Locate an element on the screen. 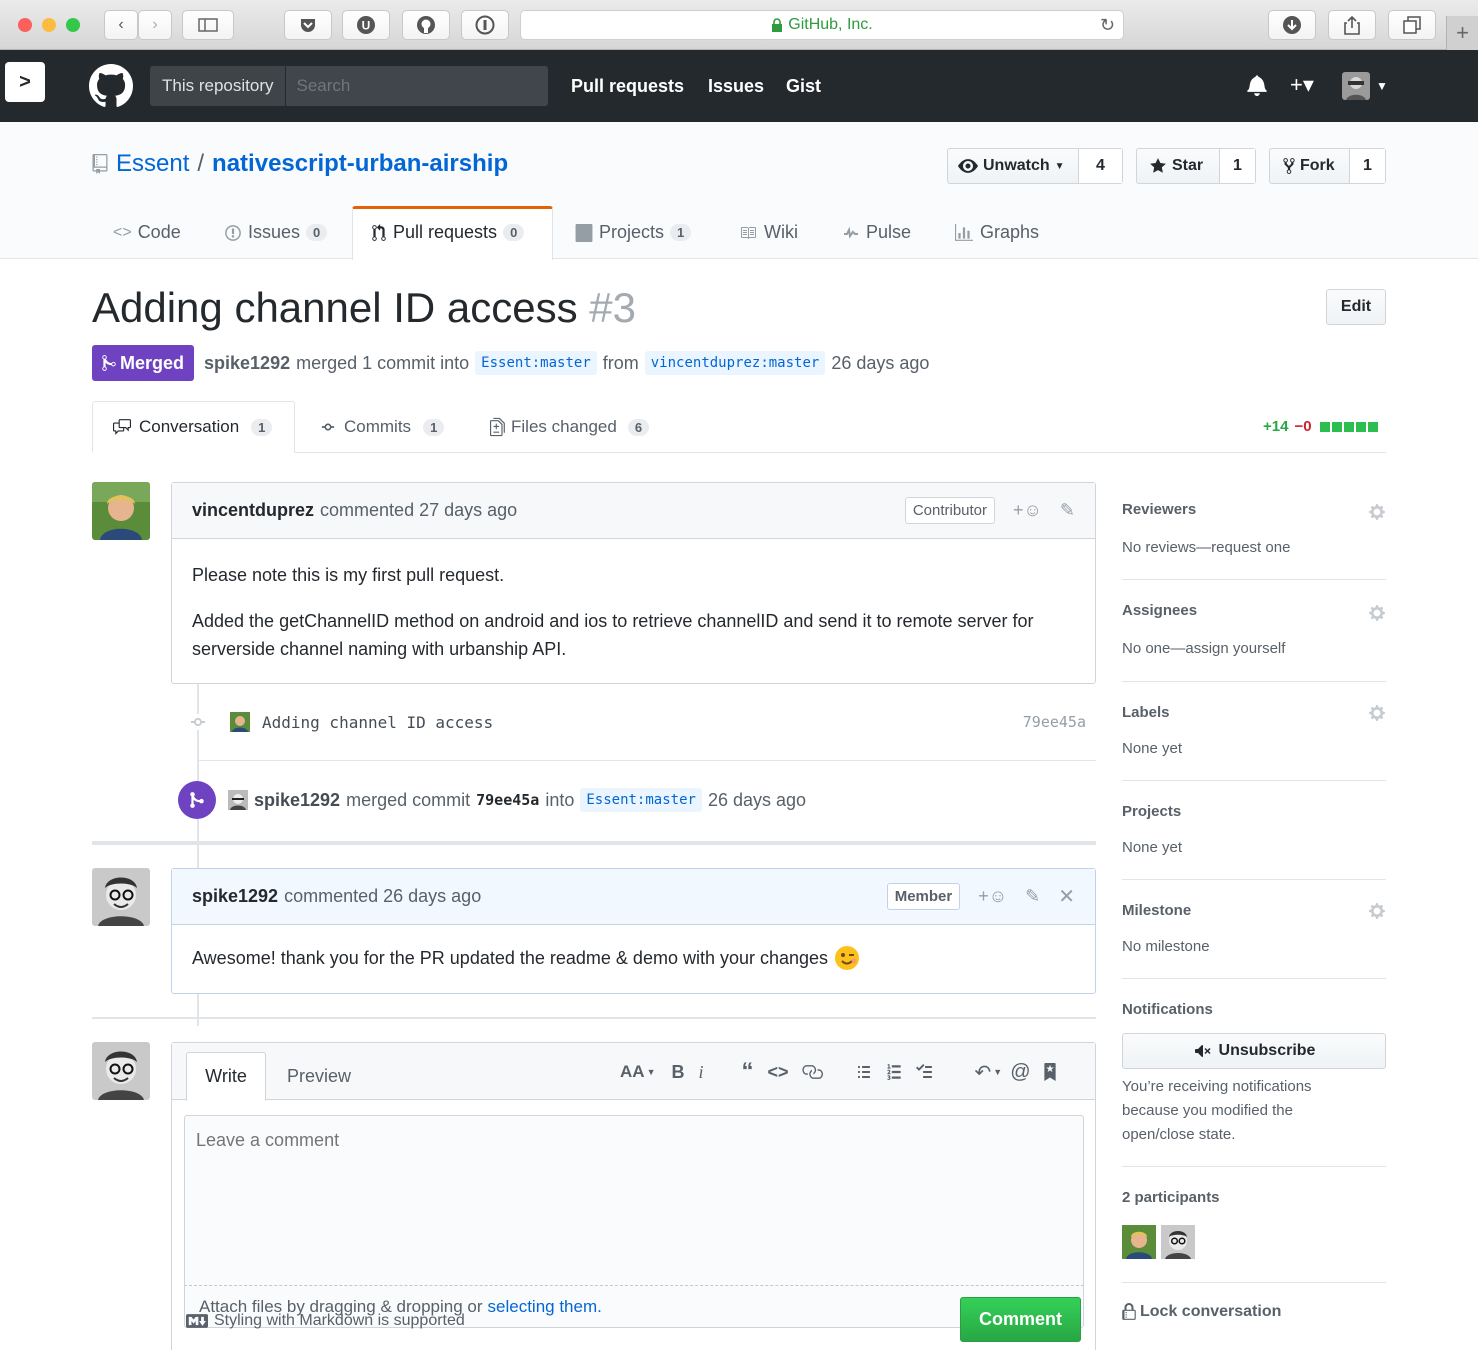 This screenshot has height=1350, width=1478. comment-textarea is located at coordinates (634, 1200).